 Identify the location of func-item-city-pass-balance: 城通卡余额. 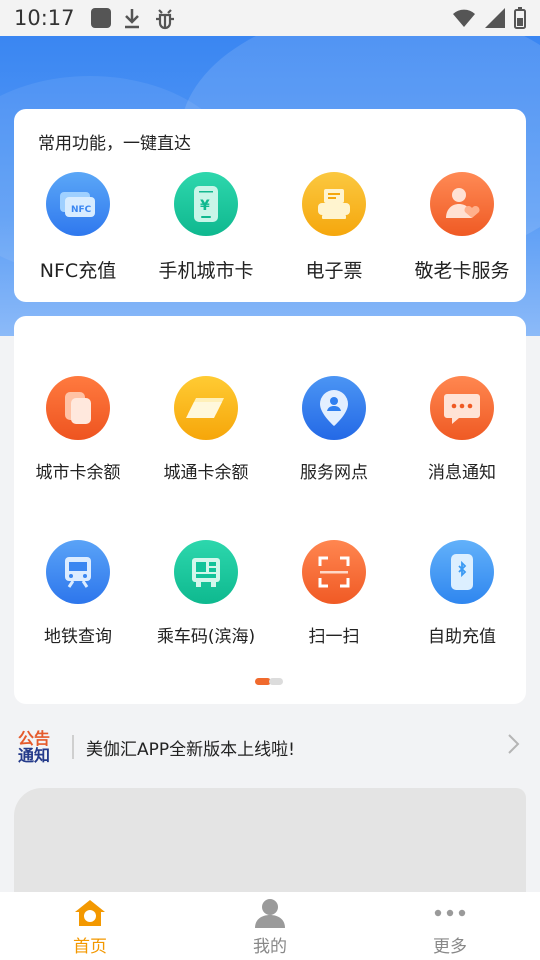
(206, 429).